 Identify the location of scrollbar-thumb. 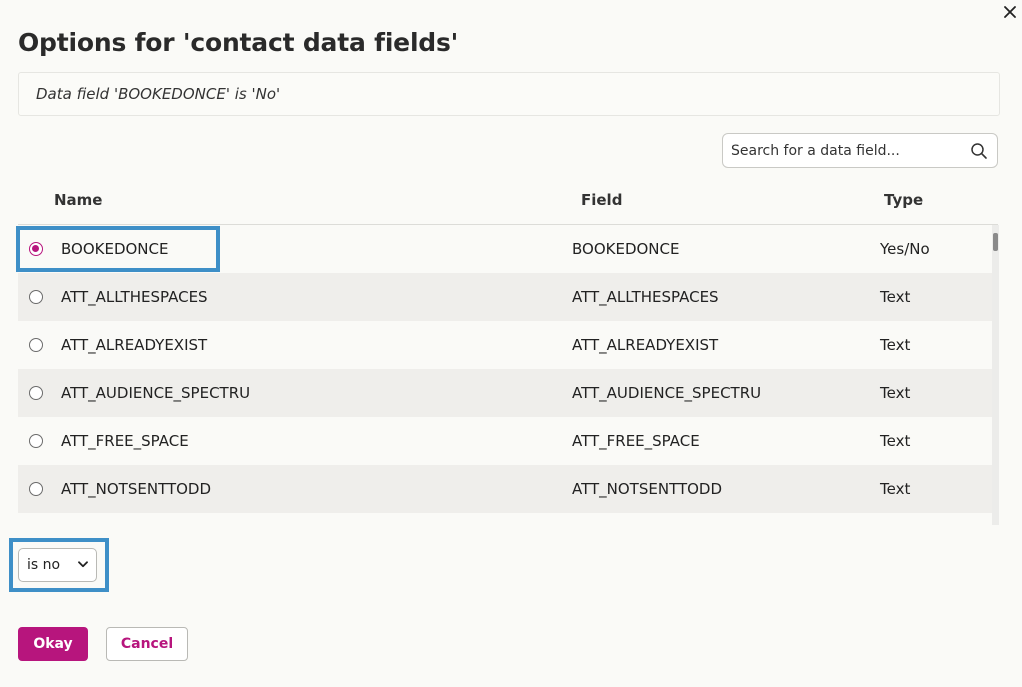
(995, 242).